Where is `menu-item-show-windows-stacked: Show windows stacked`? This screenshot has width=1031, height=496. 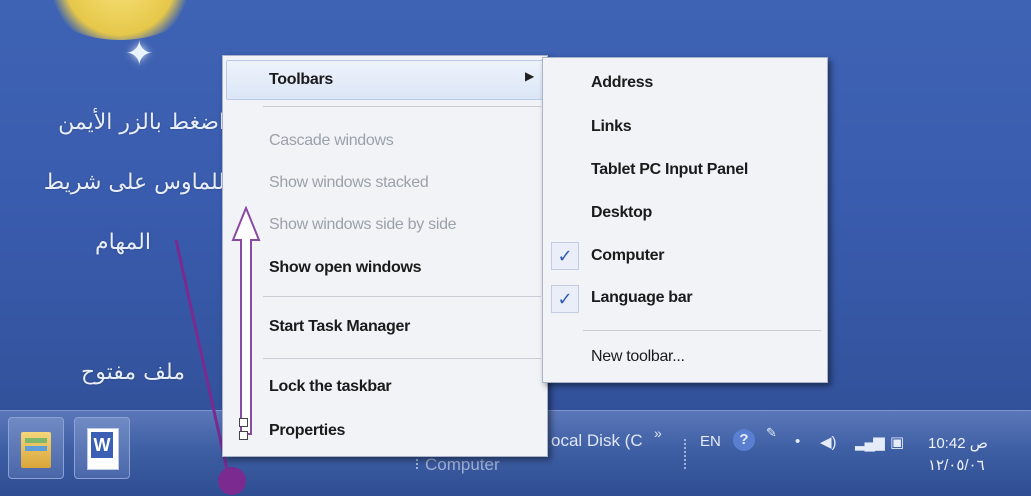 menu-item-show-windows-stacked: Show windows stacked is located at coordinates (349, 183).